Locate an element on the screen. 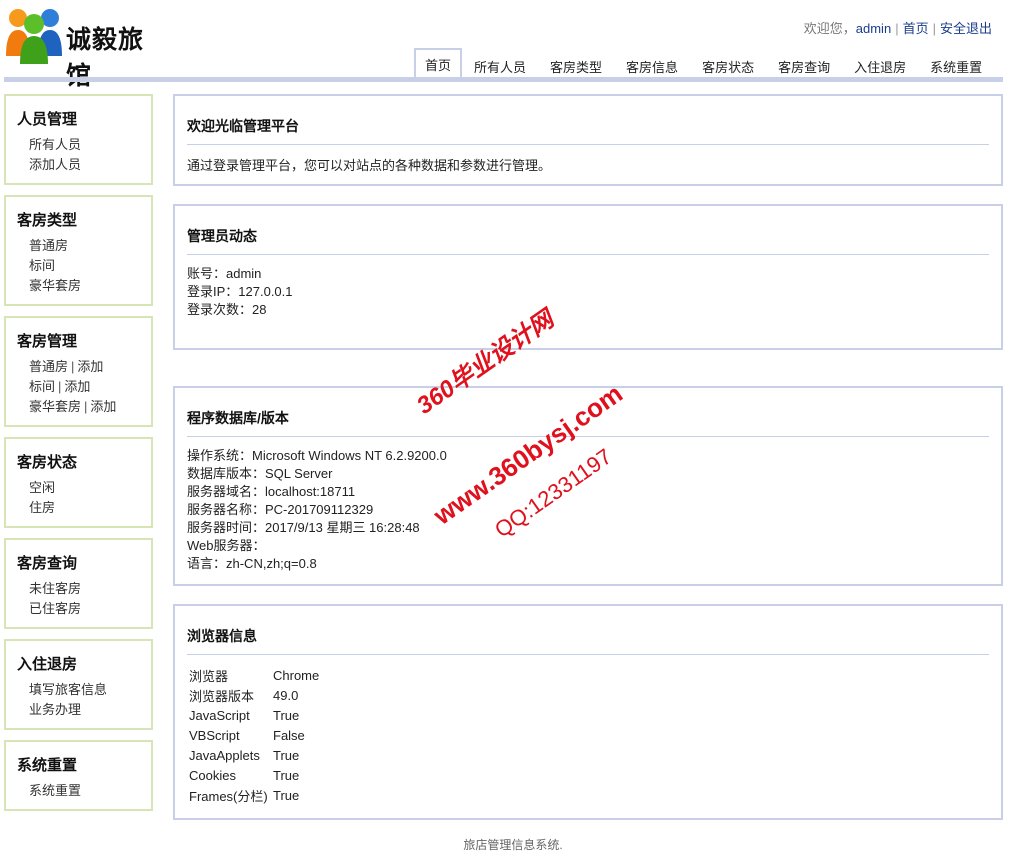 This screenshot has height=858, width=1026. table-row: JavaApplets True is located at coordinates (254, 755).